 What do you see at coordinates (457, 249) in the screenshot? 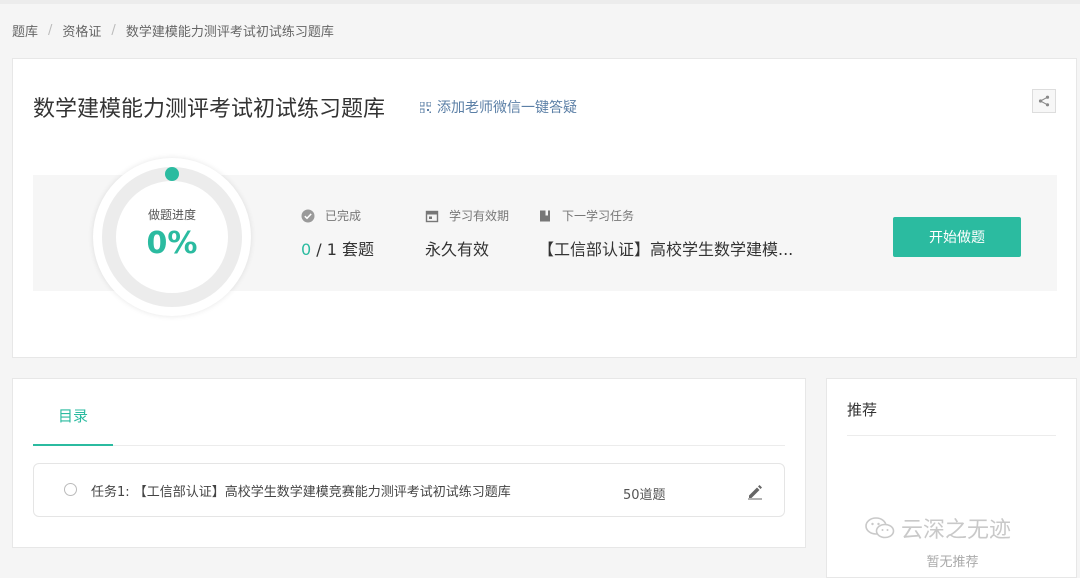
I see `stat-validity-value: 永久有效` at bounding box center [457, 249].